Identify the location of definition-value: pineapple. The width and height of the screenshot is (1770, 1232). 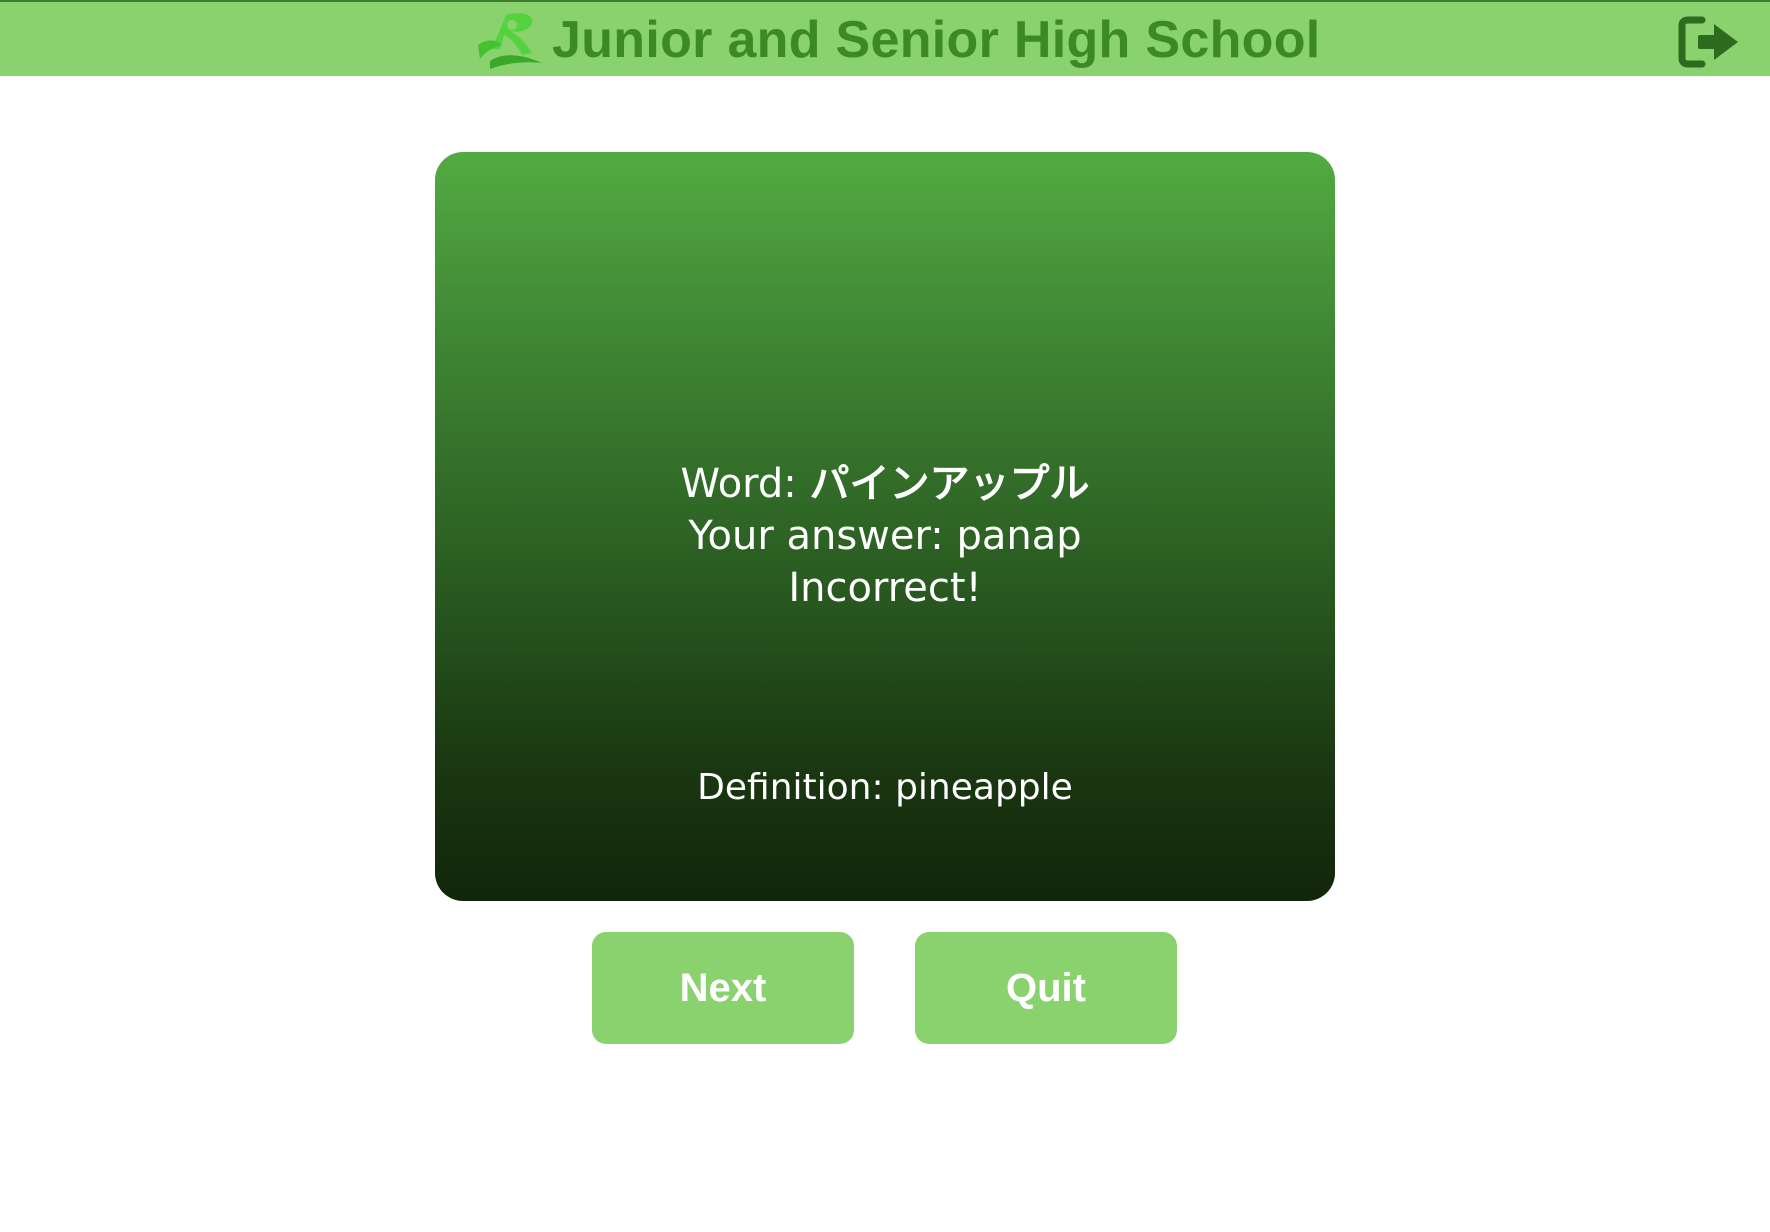
(984, 787).